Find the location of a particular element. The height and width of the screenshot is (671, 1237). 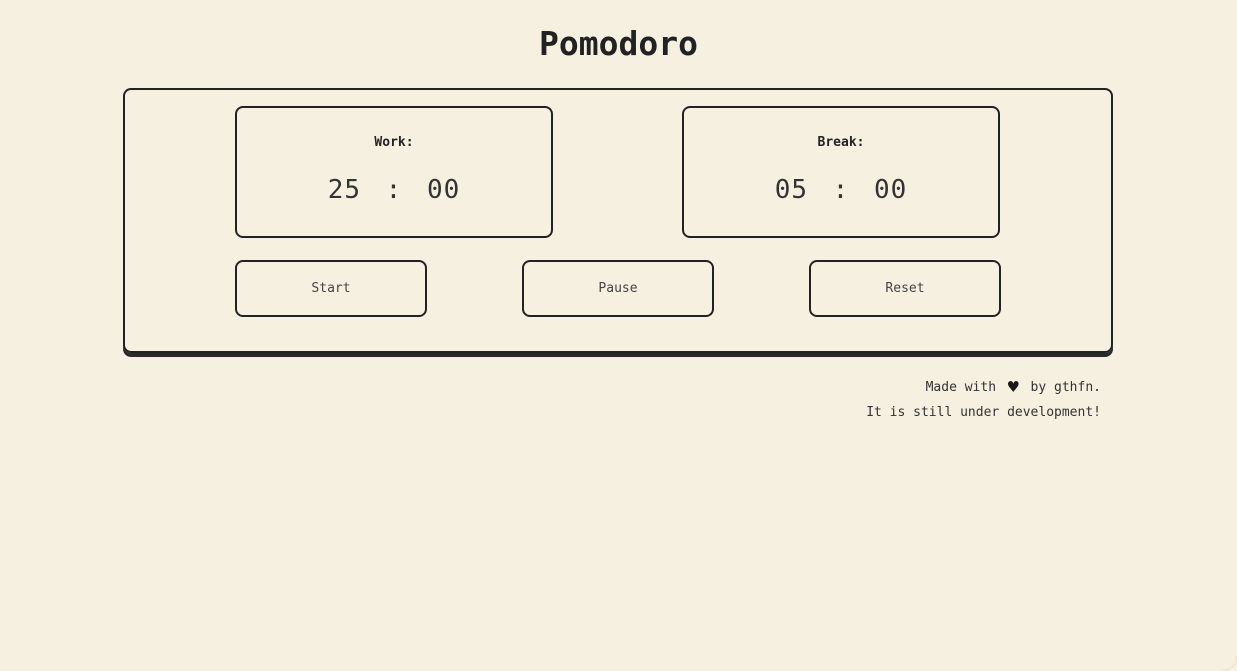

by-text: by is located at coordinates (1038, 387).